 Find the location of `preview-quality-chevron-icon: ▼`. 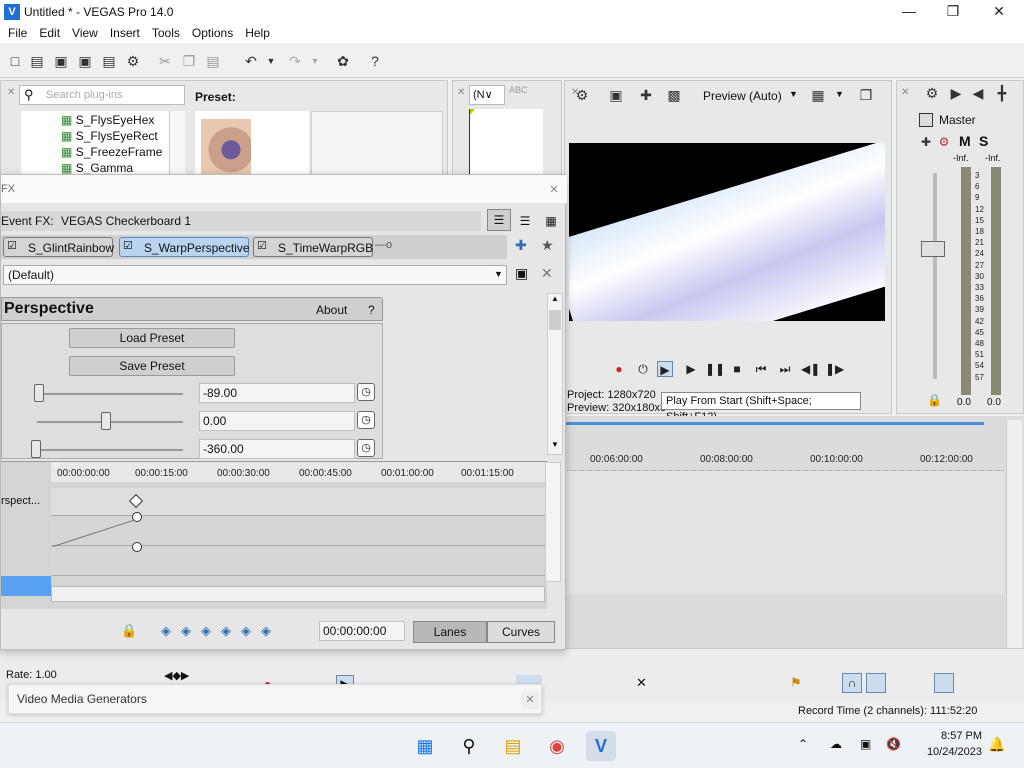

preview-quality-chevron-icon: ▼ is located at coordinates (793, 94).